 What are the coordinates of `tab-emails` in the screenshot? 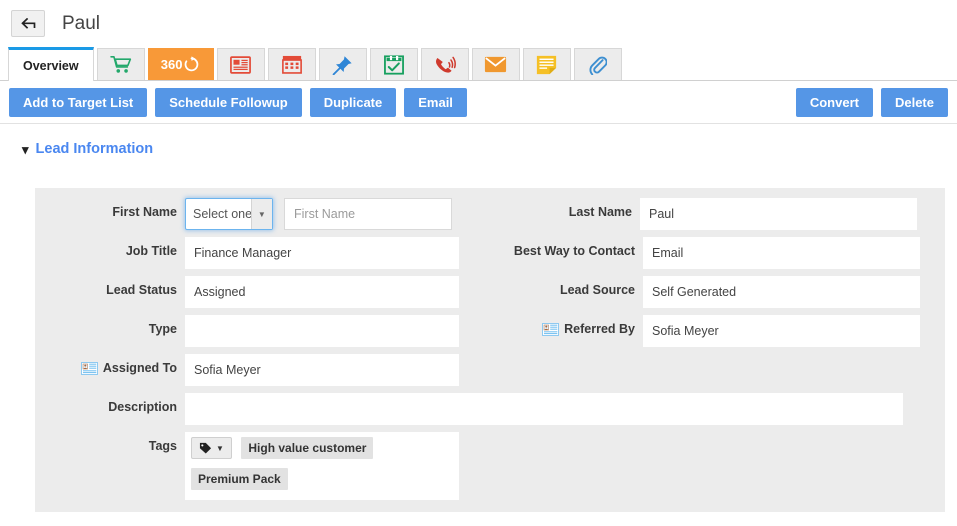 It's located at (495, 64).